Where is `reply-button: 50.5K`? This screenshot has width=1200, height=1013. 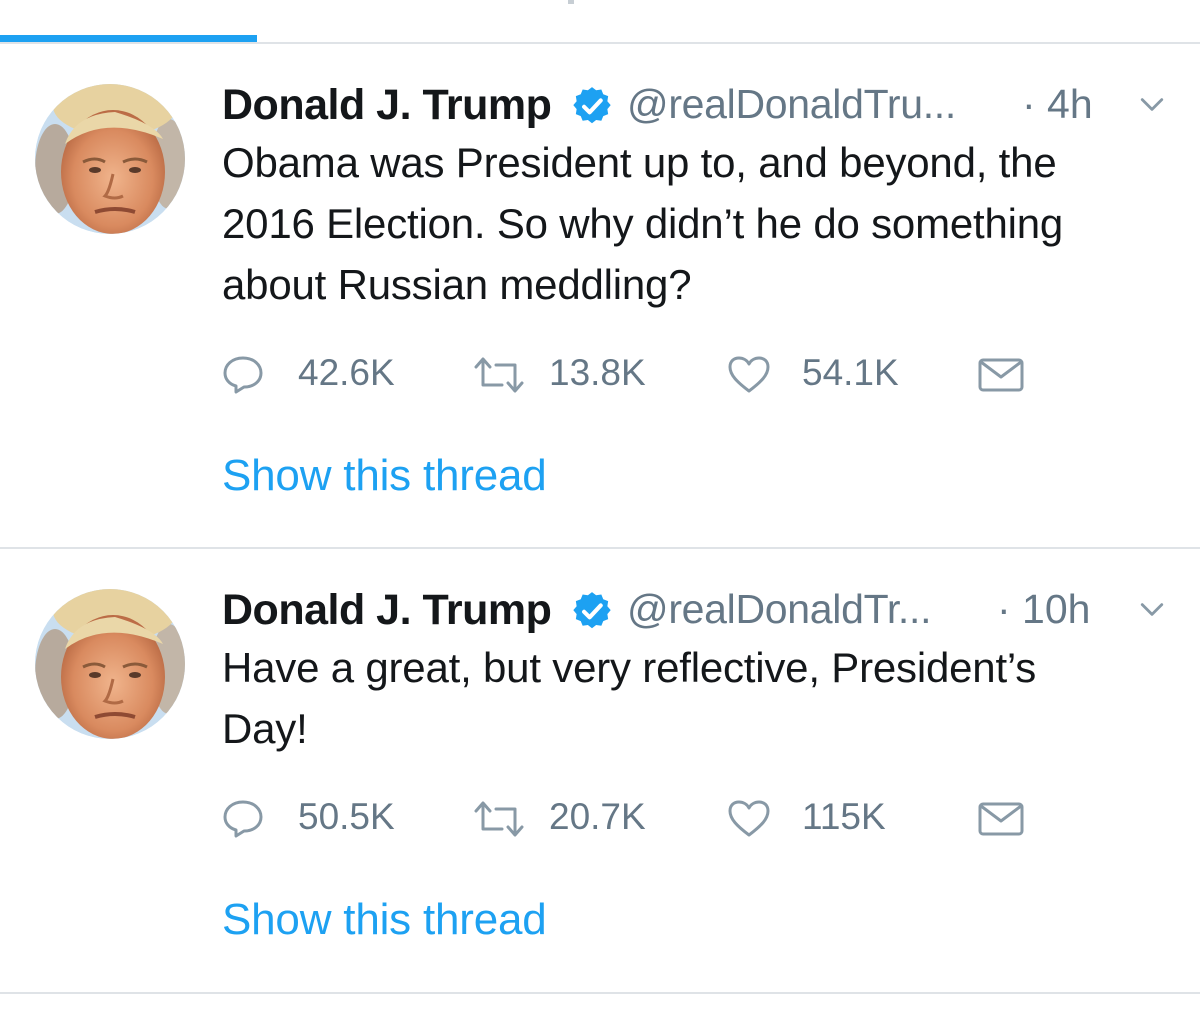
reply-button: 50.5K is located at coordinates (322, 818).